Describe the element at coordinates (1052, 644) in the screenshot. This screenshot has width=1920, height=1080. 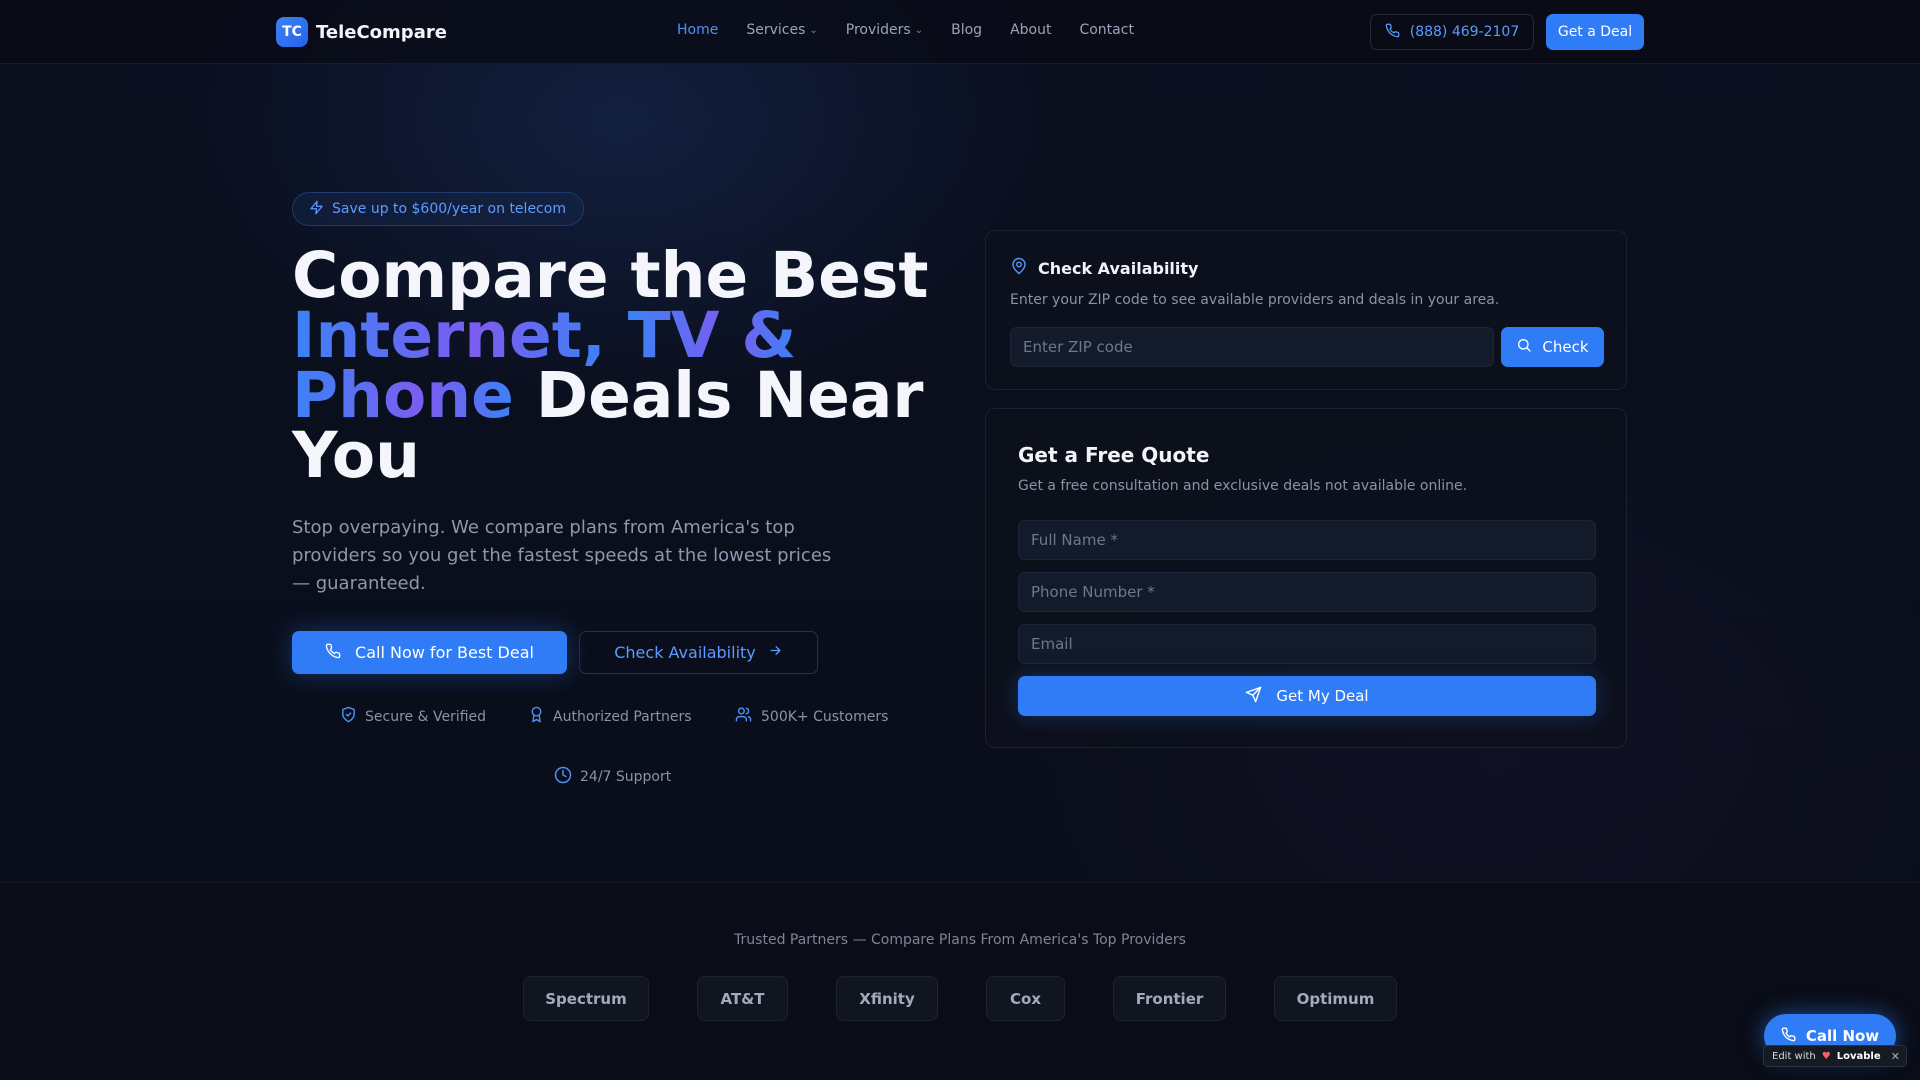
I see `email-placeholder: Email` at that location.